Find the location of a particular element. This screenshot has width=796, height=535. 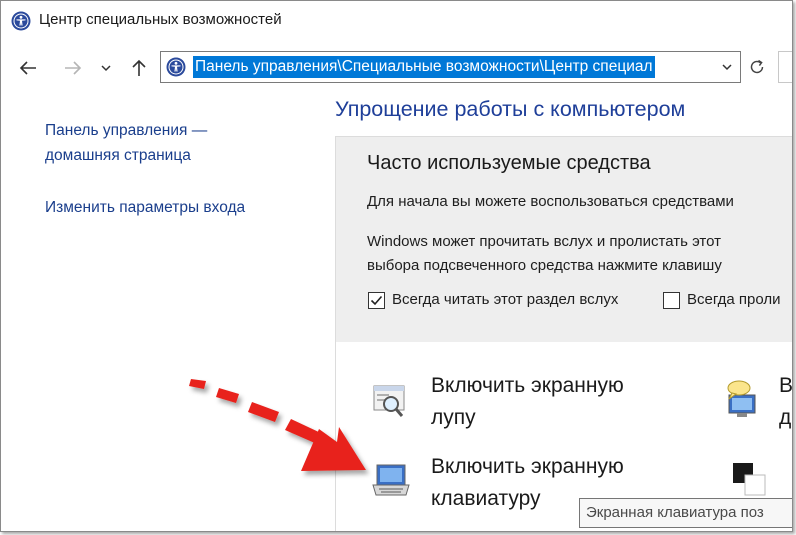

recent-locations-button is located at coordinates (106, 68).